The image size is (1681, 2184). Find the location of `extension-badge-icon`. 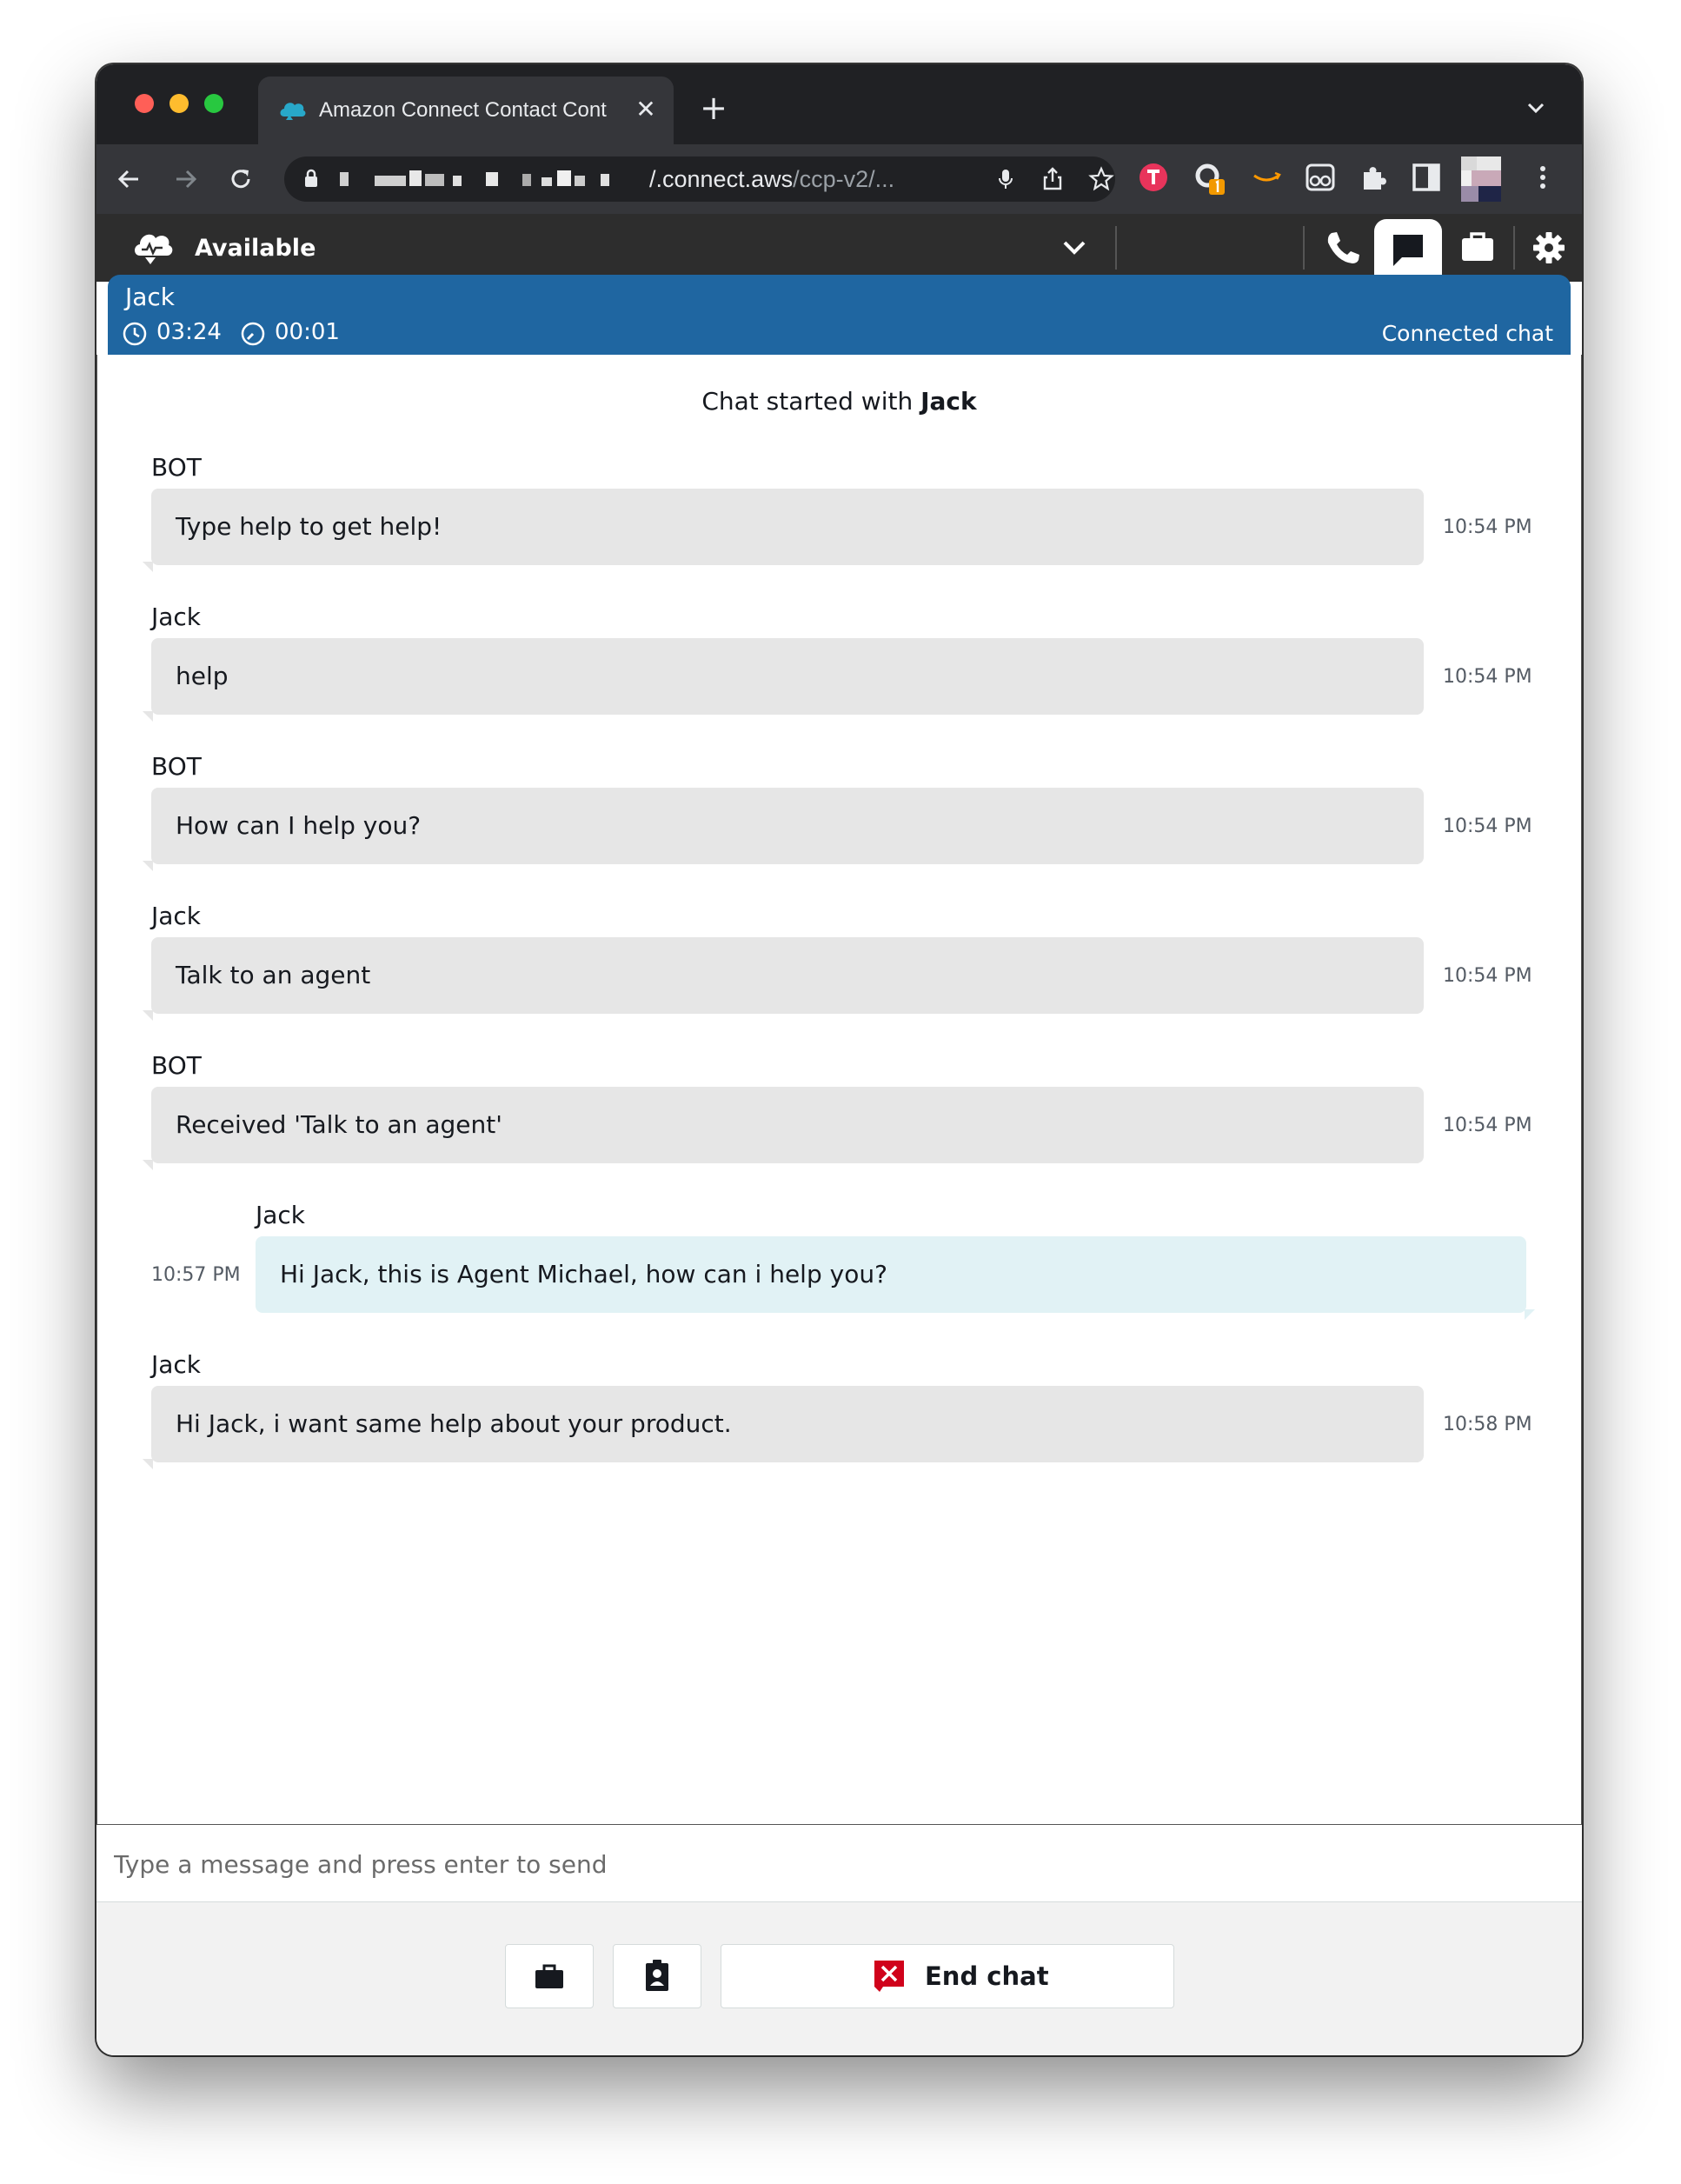

extension-badge-icon is located at coordinates (1209, 177).